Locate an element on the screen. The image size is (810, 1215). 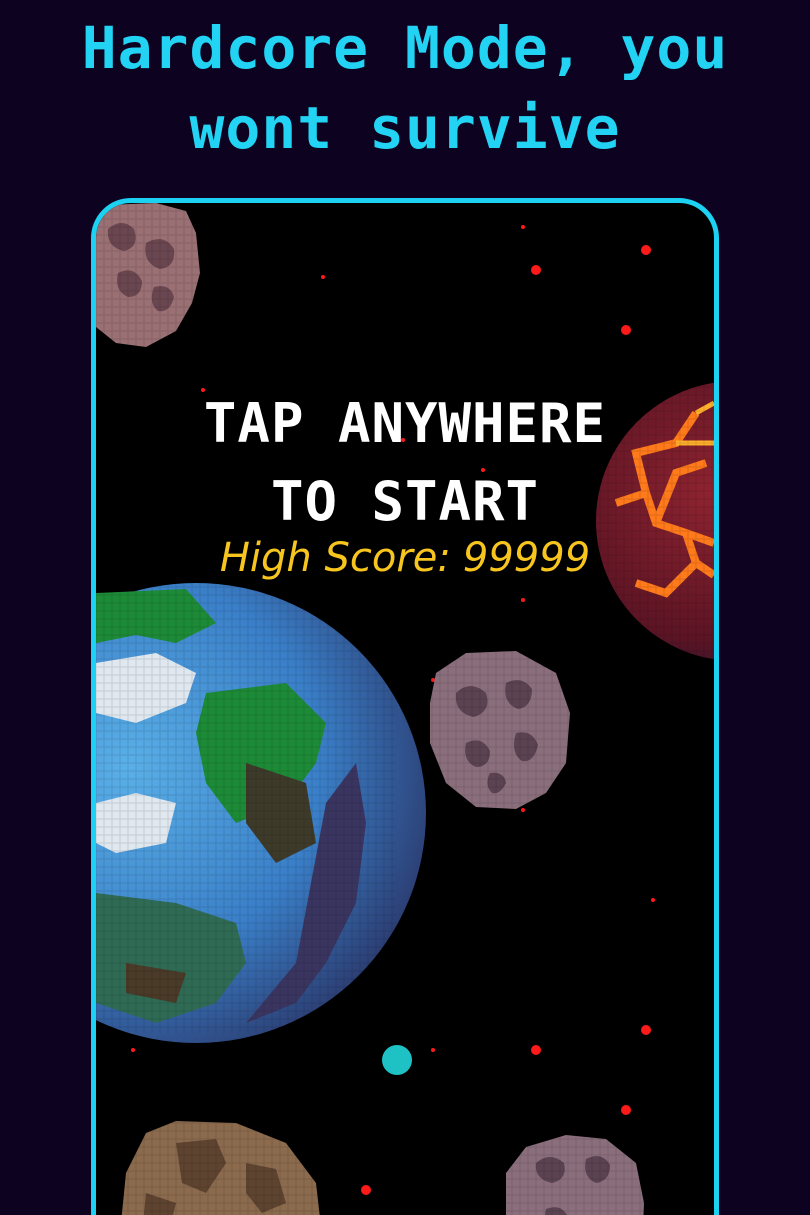
headline-line-1: Hardcore Mode, you is located at coordinates (405, 48).